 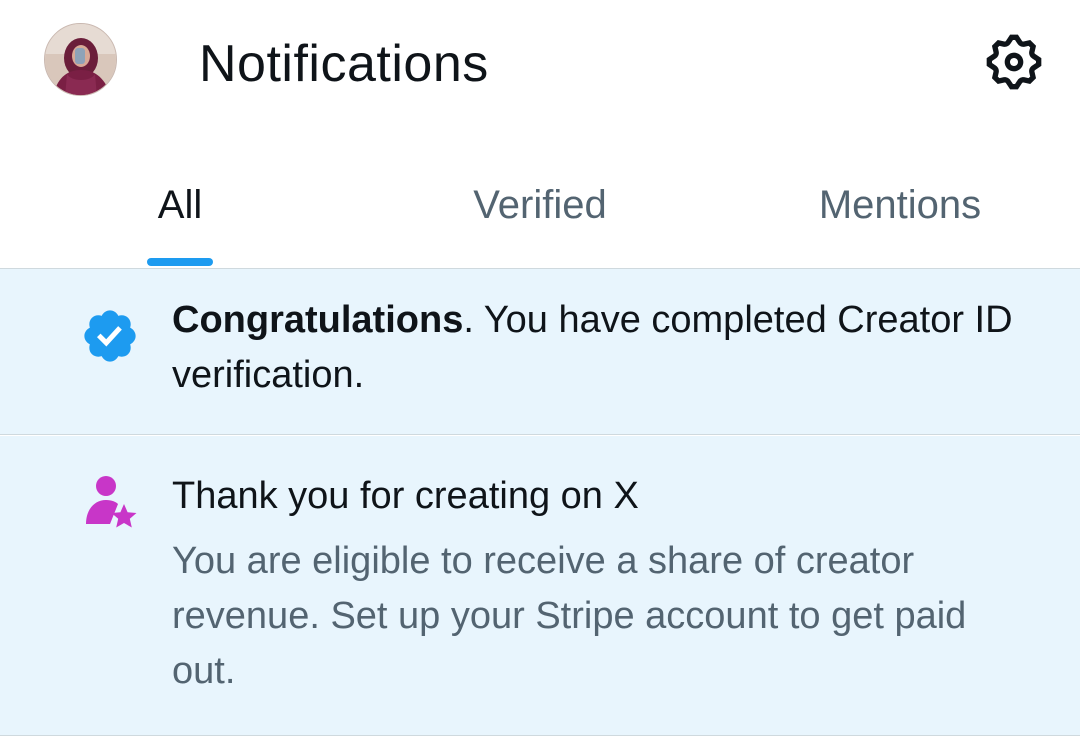 What do you see at coordinates (318, 320) in the screenshot?
I see `notification-bold-text: Congratulations` at bounding box center [318, 320].